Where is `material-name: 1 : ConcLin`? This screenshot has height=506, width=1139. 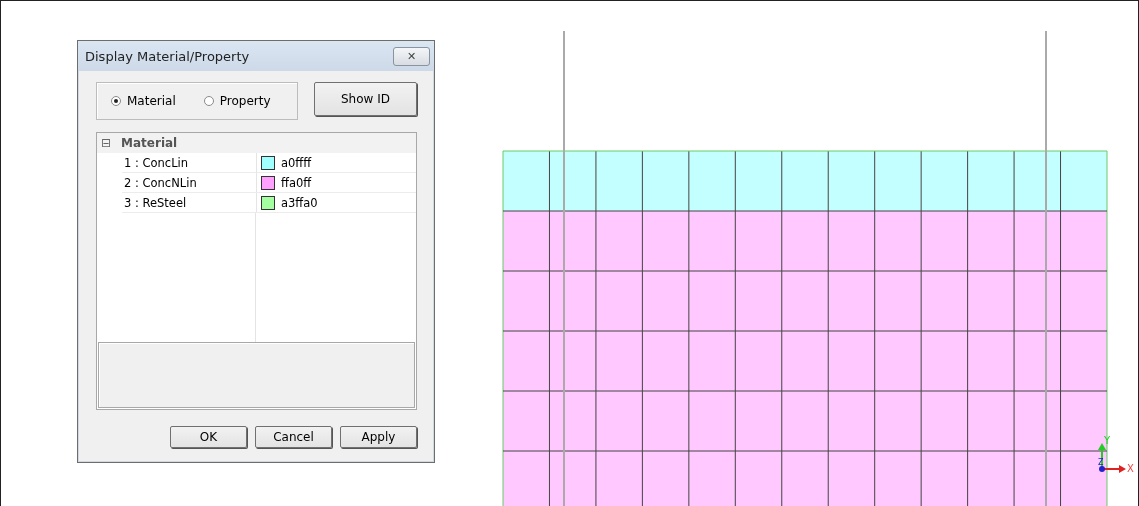
material-name: 1 : ConcLin is located at coordinates (189, 162).